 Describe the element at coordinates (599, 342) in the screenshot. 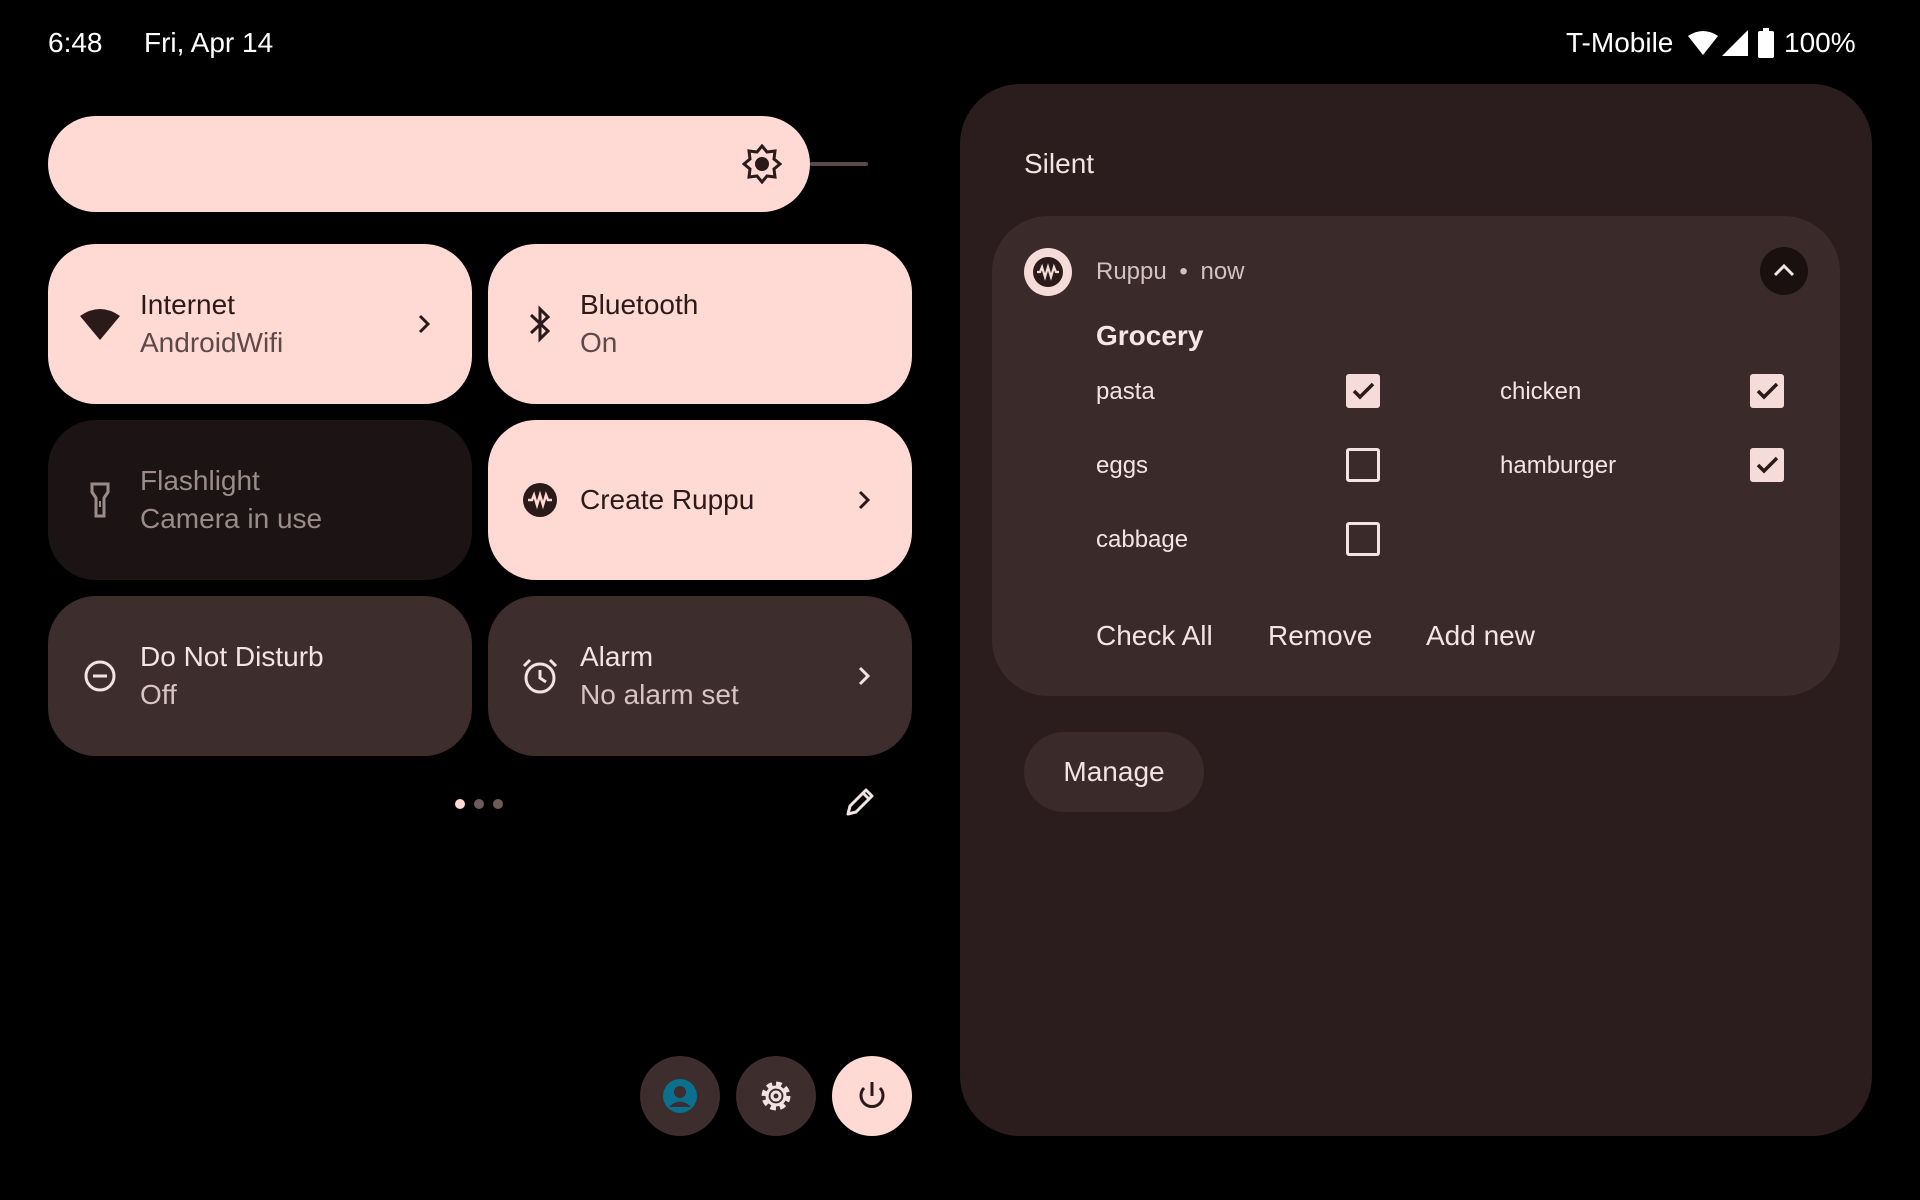

I see `tile-bluetooth-subtitle: On` at that location.